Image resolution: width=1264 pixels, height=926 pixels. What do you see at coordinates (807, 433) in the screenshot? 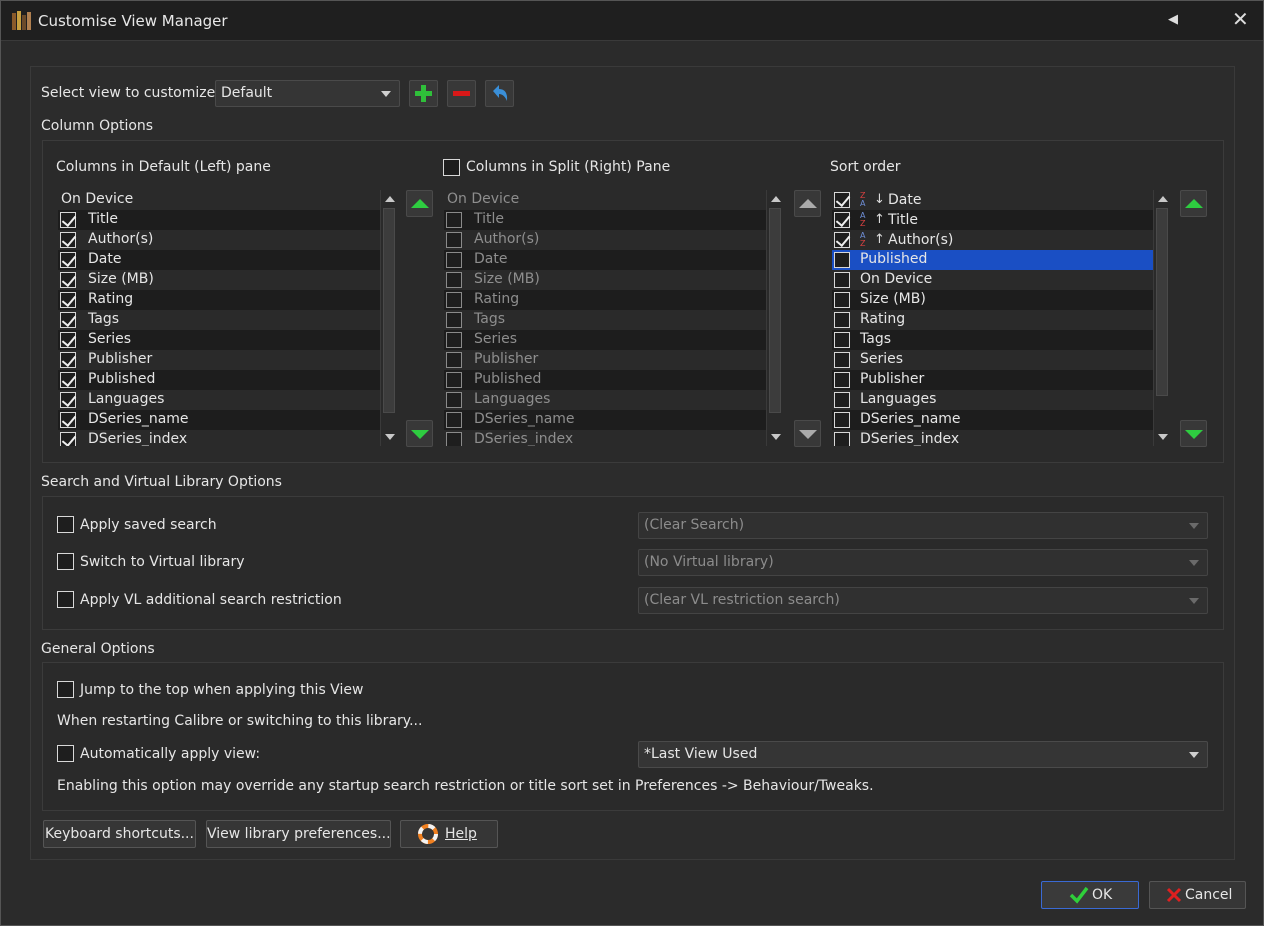
I see `right-move-down-button` at bounding box center [807, 433].